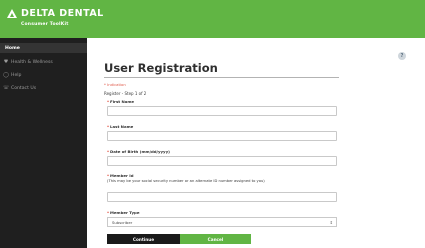  What do you see at coordinates (43, 48) in the screenshot?
I see `sidebar-item-home: Home` at bounding box center [43, 48].